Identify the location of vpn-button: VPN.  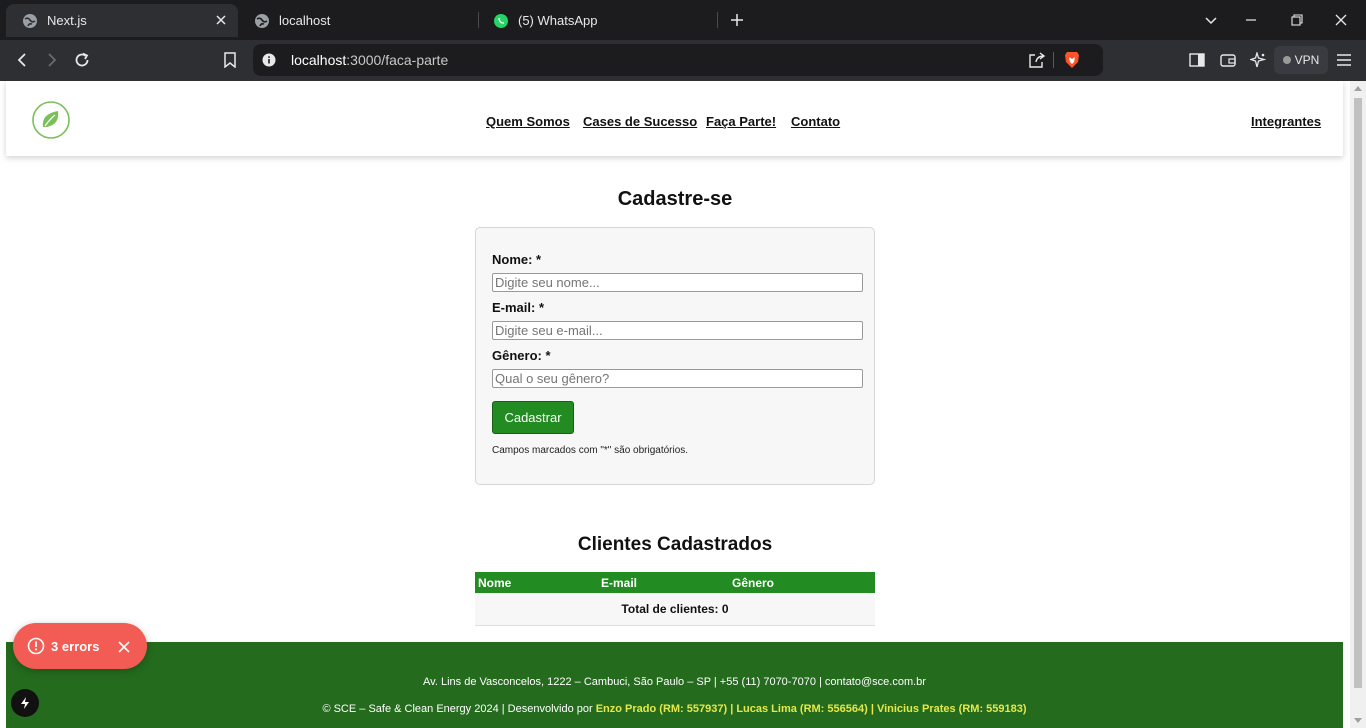
(1301, 60).